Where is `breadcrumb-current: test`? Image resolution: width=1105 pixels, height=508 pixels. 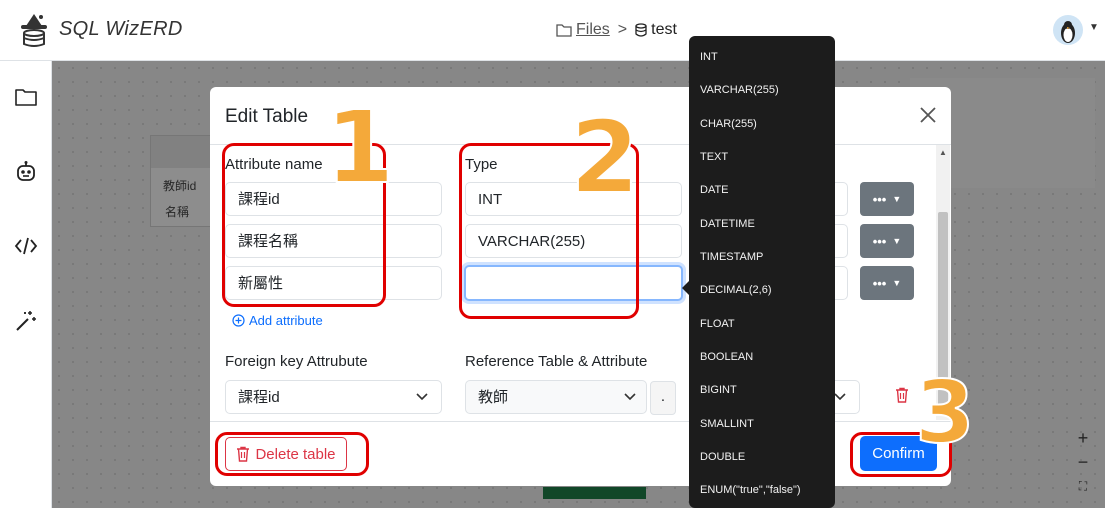 breadcrumb-current: test is located at coordinates (664, 29).